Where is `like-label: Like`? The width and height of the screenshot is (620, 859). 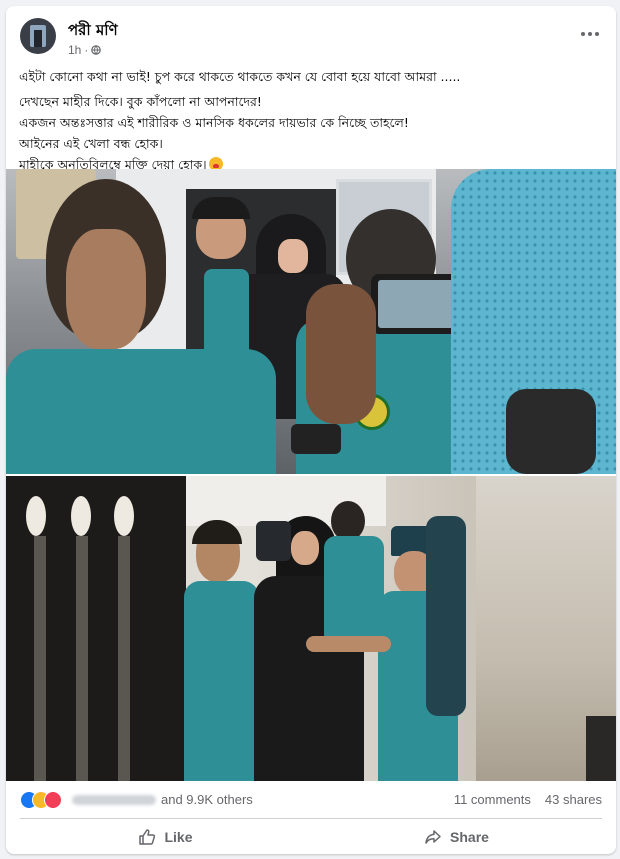
like-label: Like is located at coordinates (178, 837).